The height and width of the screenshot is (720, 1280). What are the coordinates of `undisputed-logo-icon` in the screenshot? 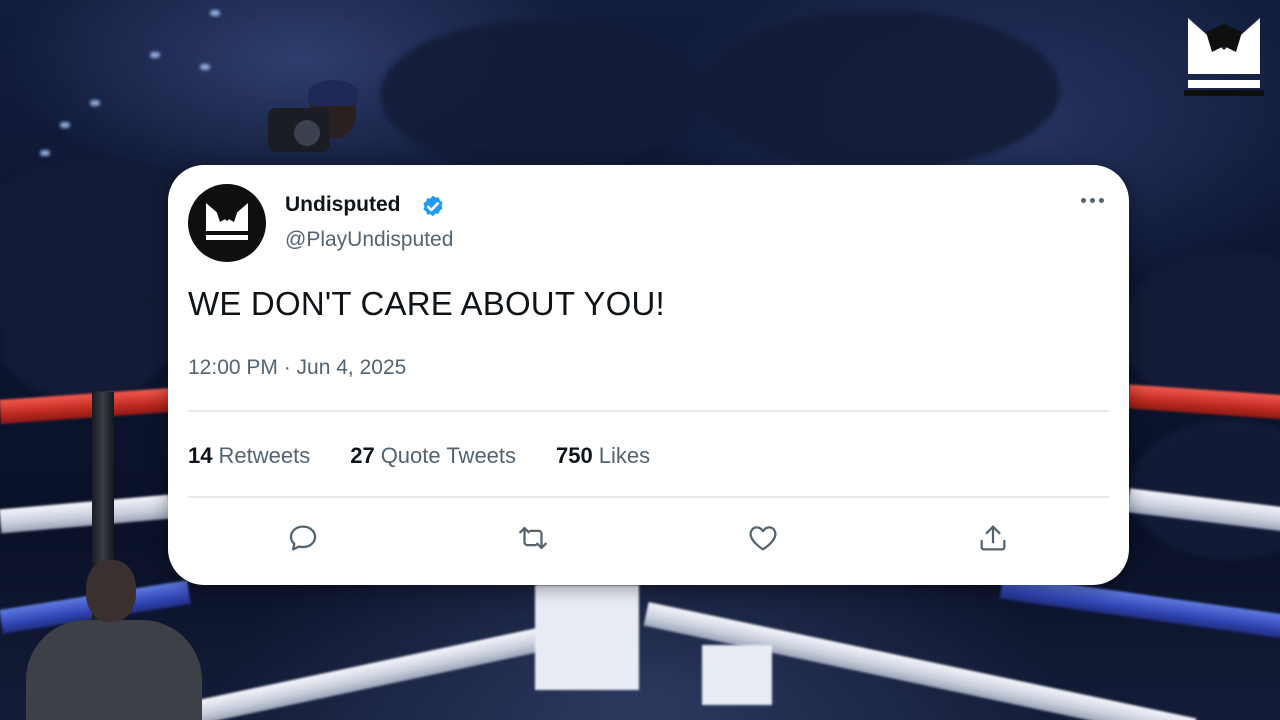 It's located at (1224, 57).